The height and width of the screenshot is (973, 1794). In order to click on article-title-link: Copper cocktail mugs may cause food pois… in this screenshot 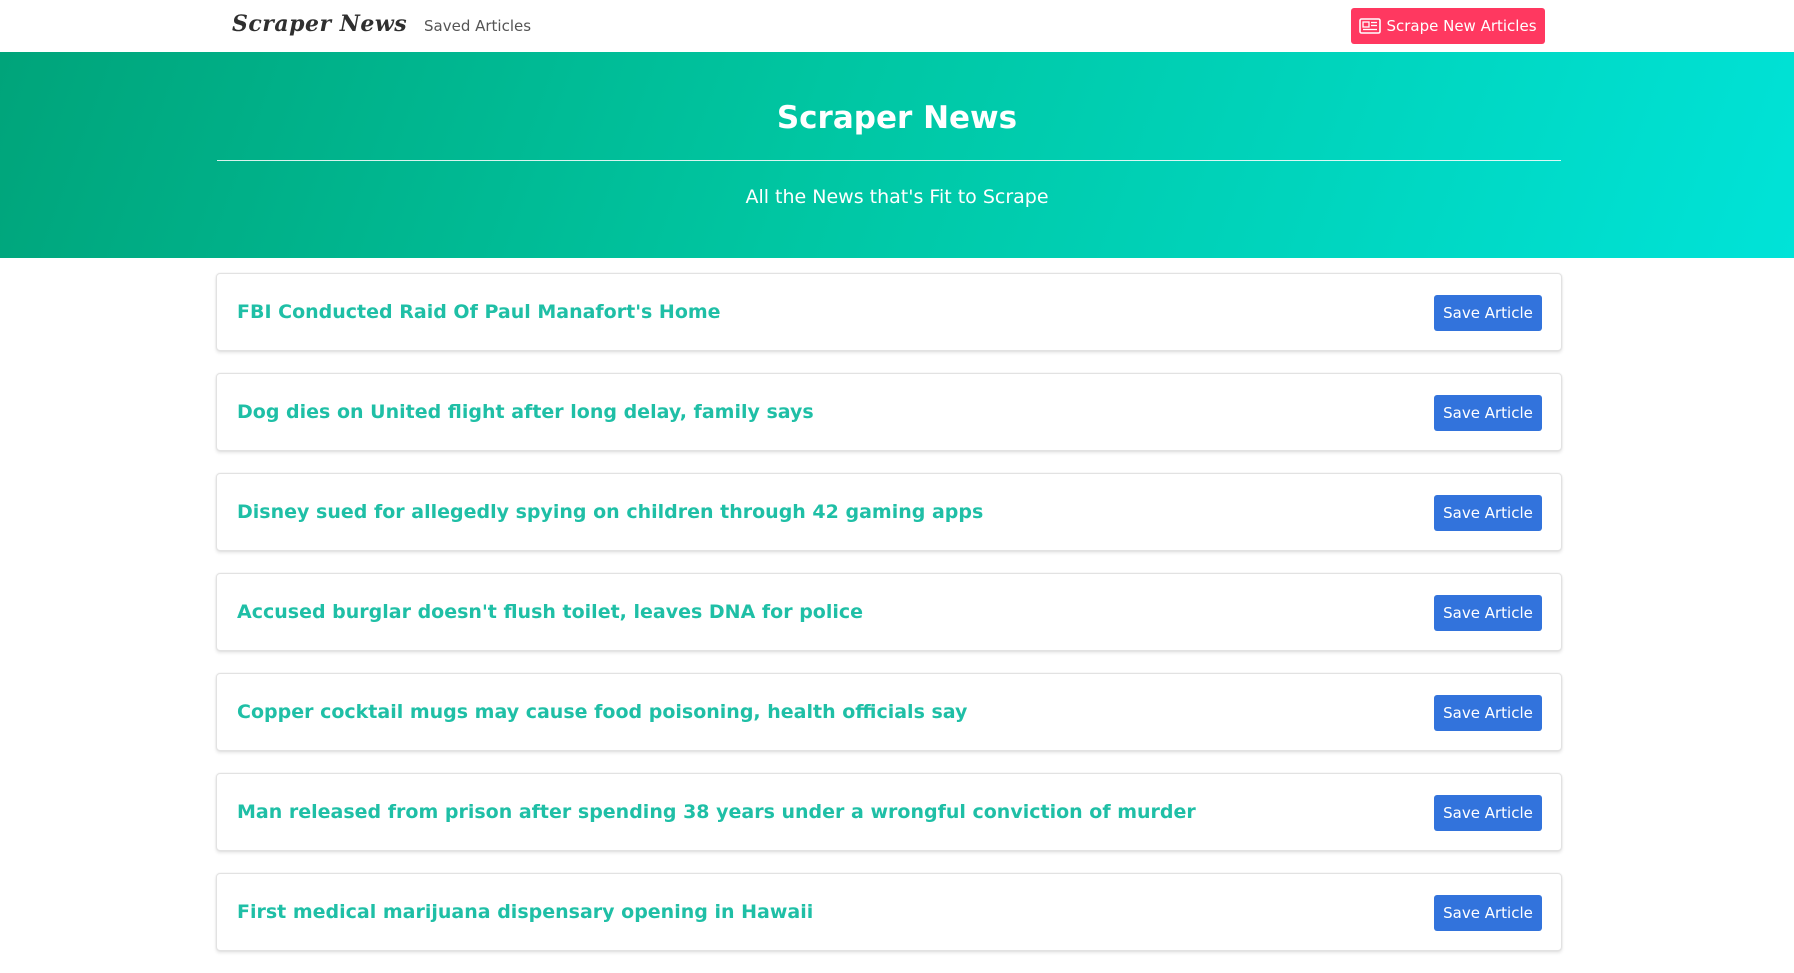, I will do `click(602, 712)`.